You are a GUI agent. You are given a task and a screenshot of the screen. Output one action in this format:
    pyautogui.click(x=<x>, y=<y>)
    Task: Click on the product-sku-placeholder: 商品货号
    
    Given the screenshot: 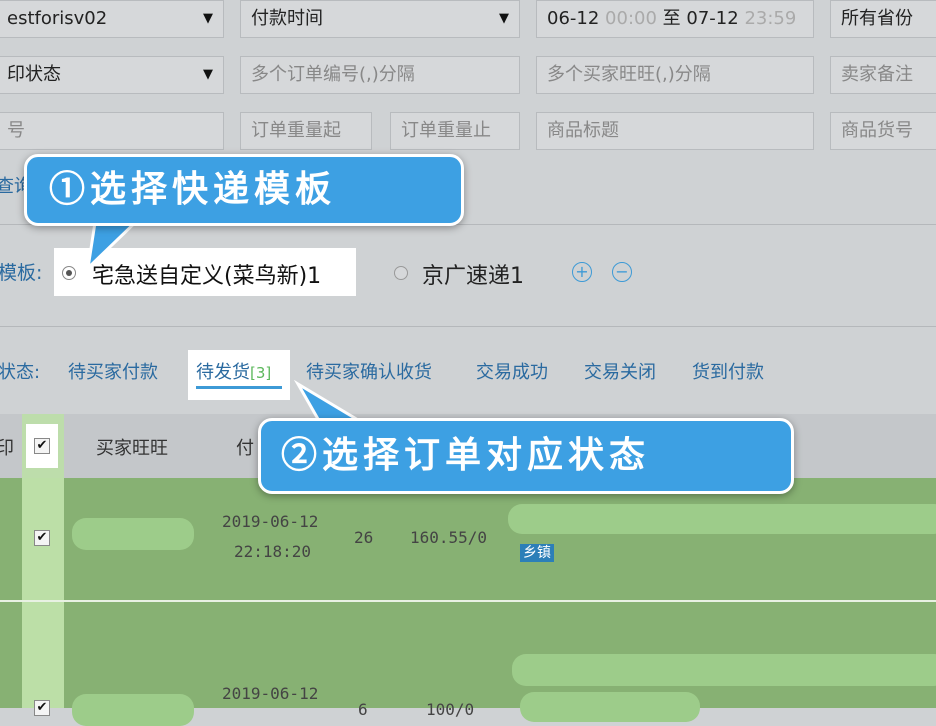 What is the action you would take?
    pyautogui.click(x=877, y=130)
    